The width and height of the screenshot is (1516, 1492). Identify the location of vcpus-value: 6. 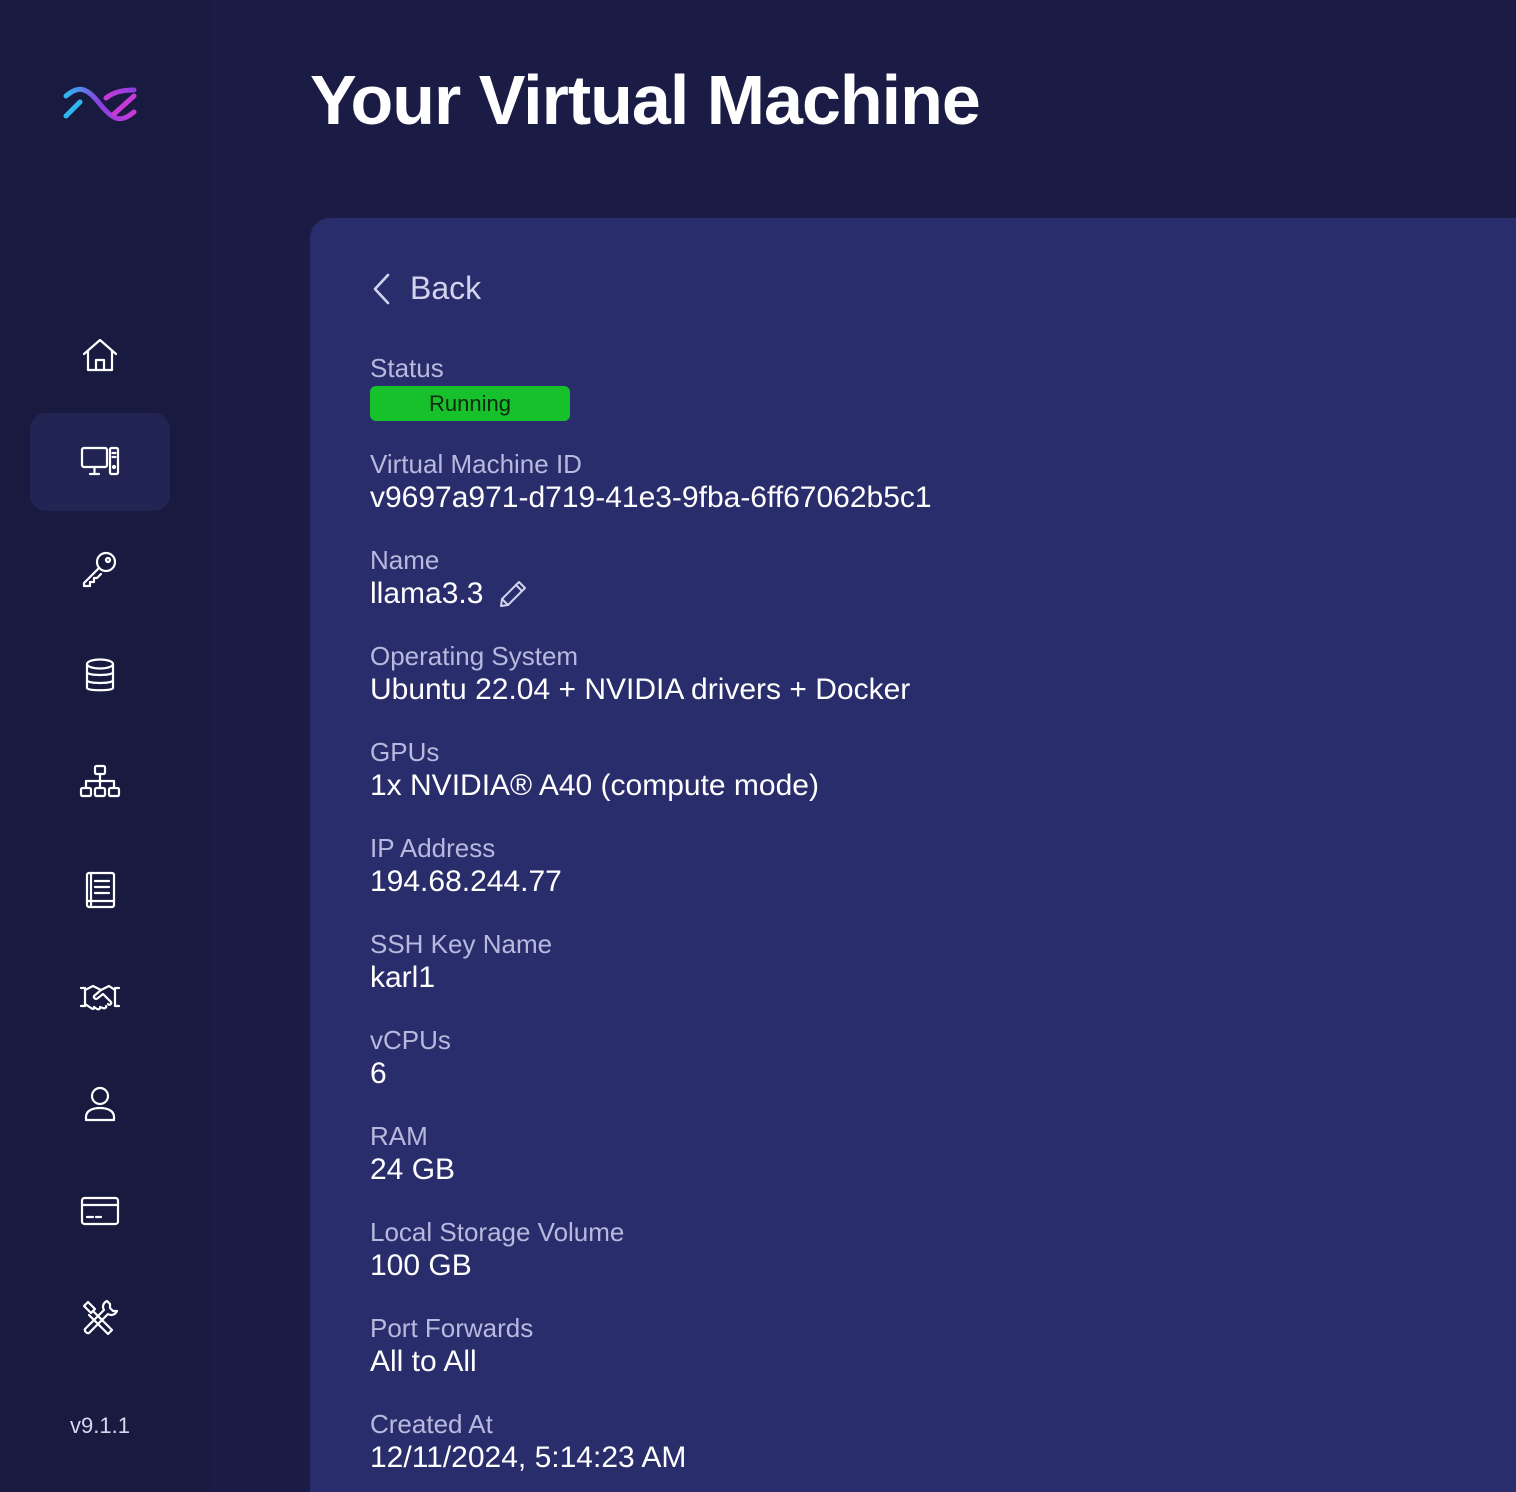
(378, 1073).